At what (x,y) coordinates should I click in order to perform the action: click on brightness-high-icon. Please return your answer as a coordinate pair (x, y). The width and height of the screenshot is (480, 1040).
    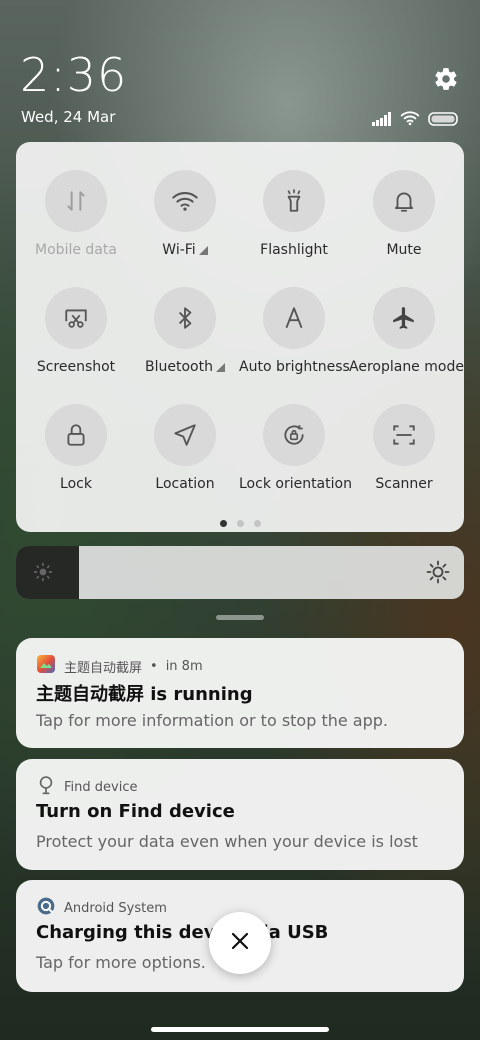
    Looking at the image, I should click on (438, 574).